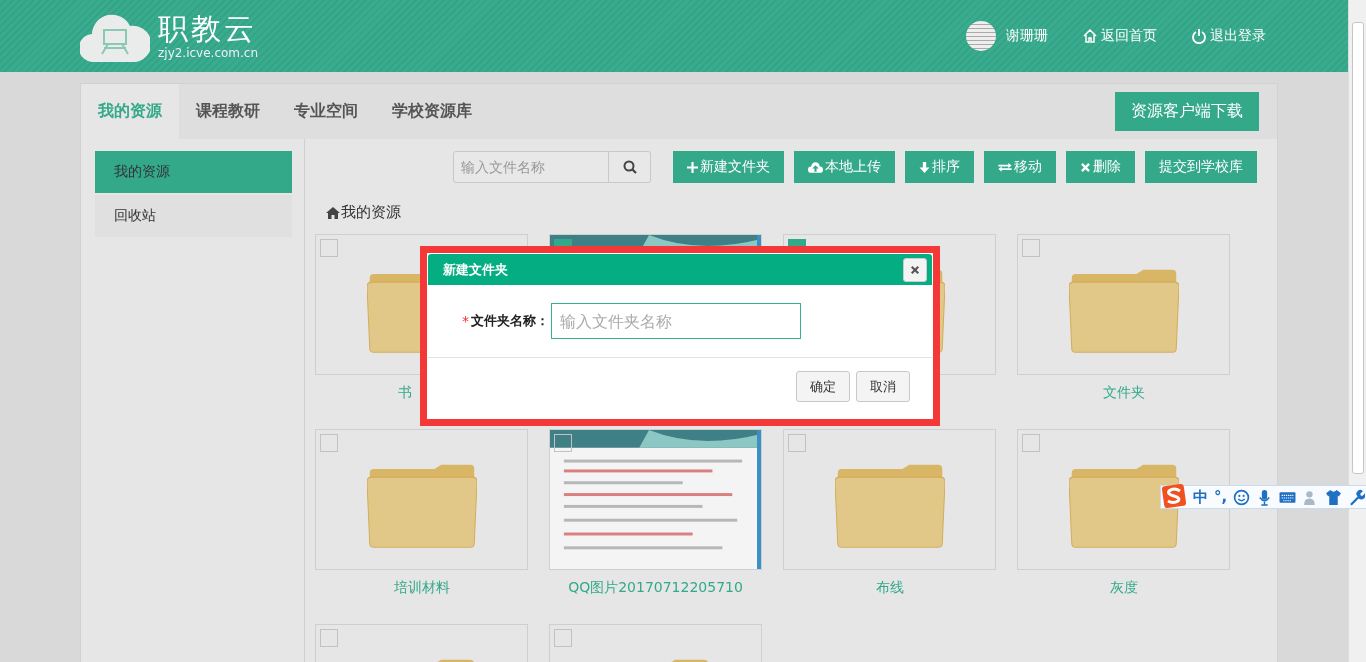 This screenshot has width=1366, height=662. What do you see at coordinates (823, 386) in the screenshot?
I see `dialog-button: 确定` at bounding box center [823, 386].